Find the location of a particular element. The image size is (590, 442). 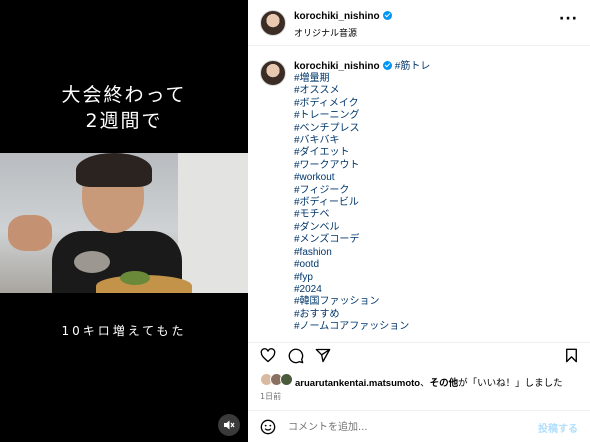

comment-input is located at coordinates (408, 427).